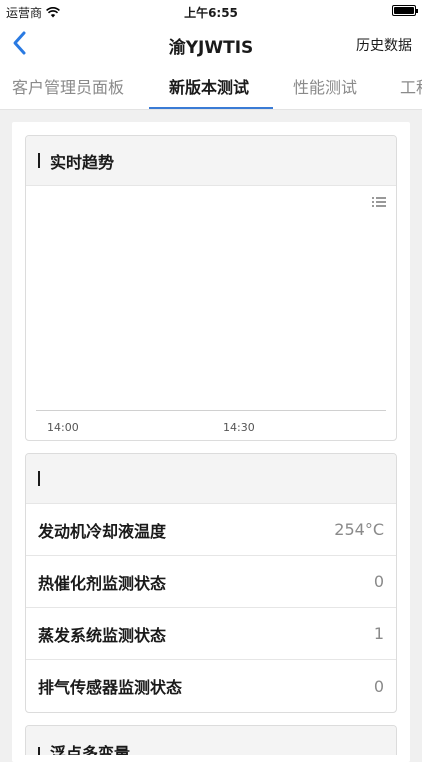 This screenshot has width=422, height=762. Describe the element at coordinates (211, 108) in the screenshot. I see `active-tab-indicator` at that location.